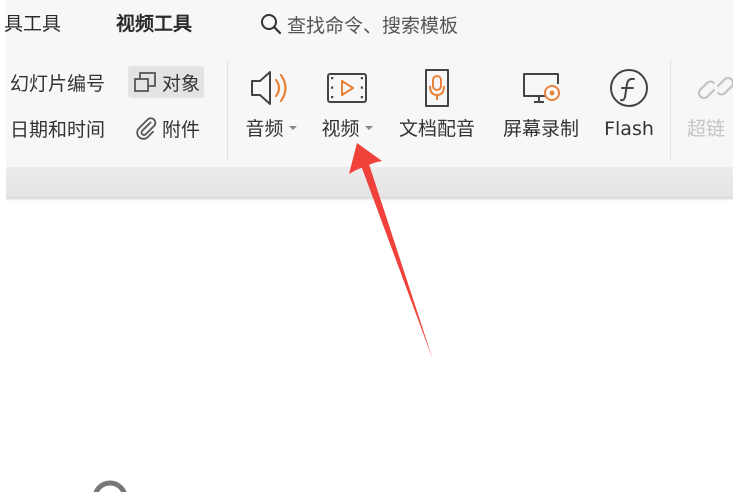 This screenshot has height=492, width=733. I want to click on date-time-label: 日期和时间, so click(58, 129).